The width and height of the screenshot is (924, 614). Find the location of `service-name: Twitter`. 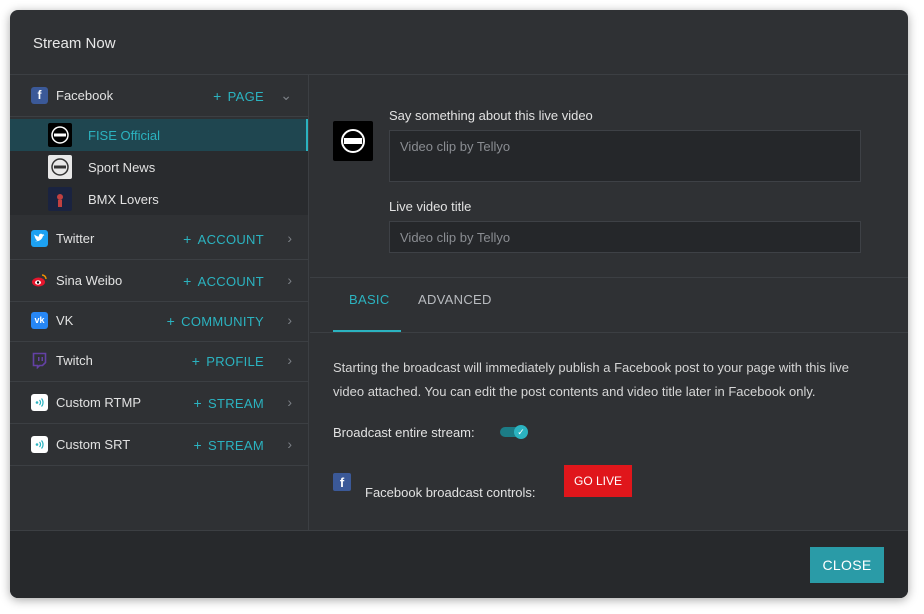

service-name: Twitter is located at coordinates (75, 238).